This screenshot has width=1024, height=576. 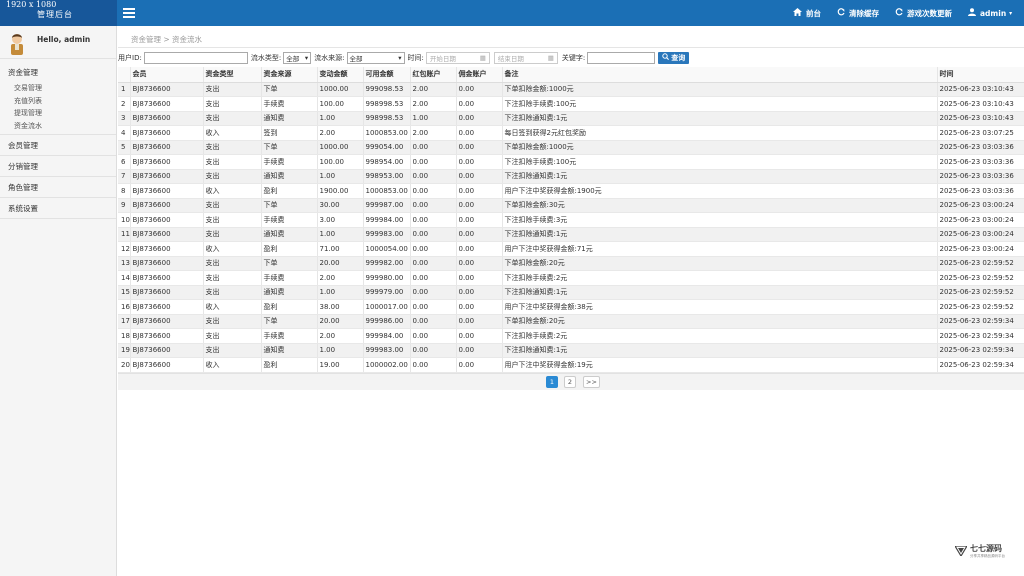 What do you see at coordinates (58, 187) in the screenshot?
I see `sidebar-group-roles: 角色管理` at bounding box center [58, 187].